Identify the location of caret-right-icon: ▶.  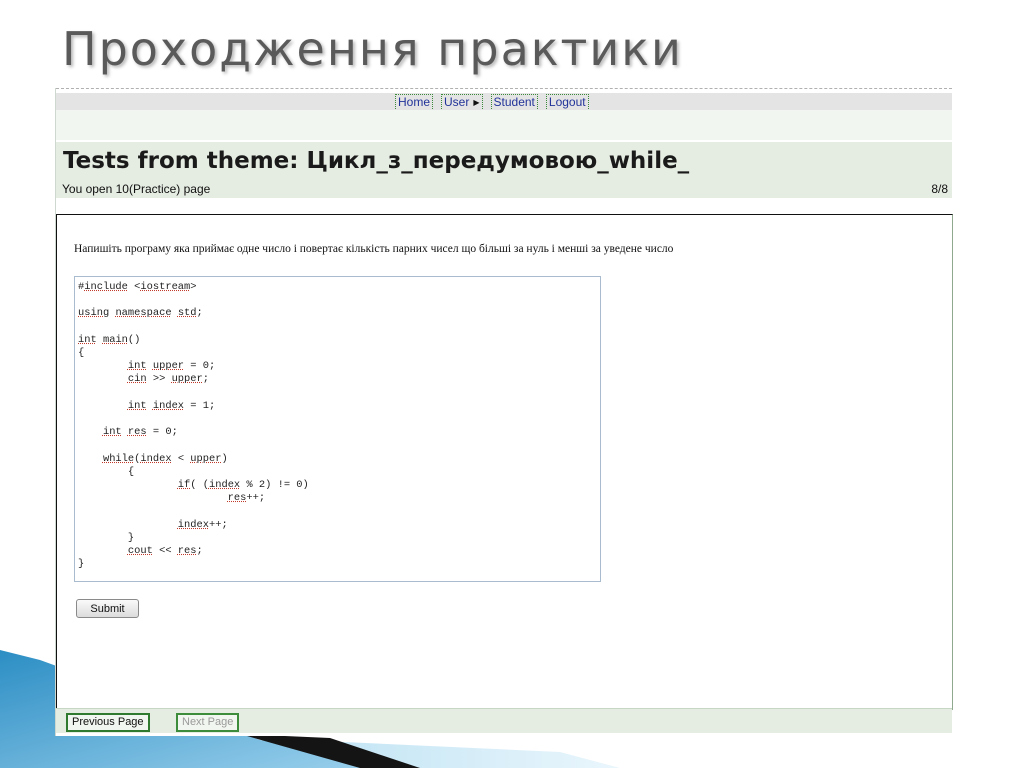
(476, 102).